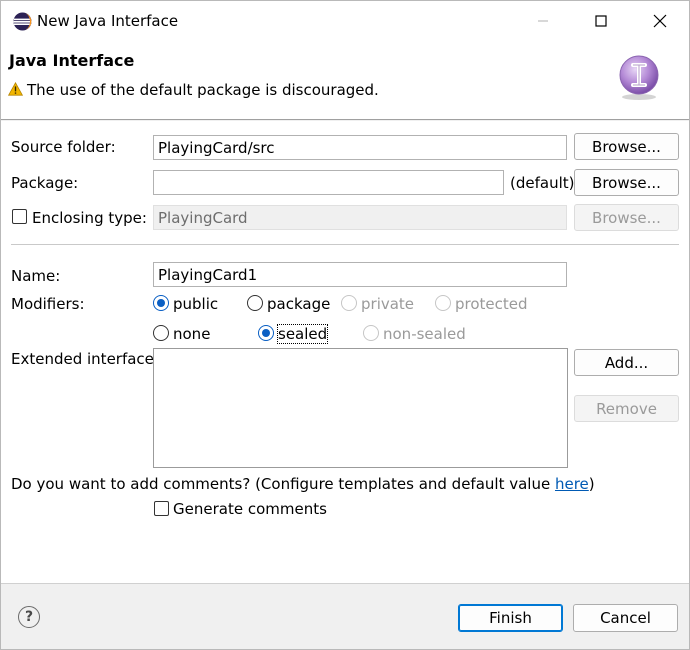 This screenshot has height=650, width=690. I want to click on enclosing-type-label: Enclosing type:, so click(89, 218).